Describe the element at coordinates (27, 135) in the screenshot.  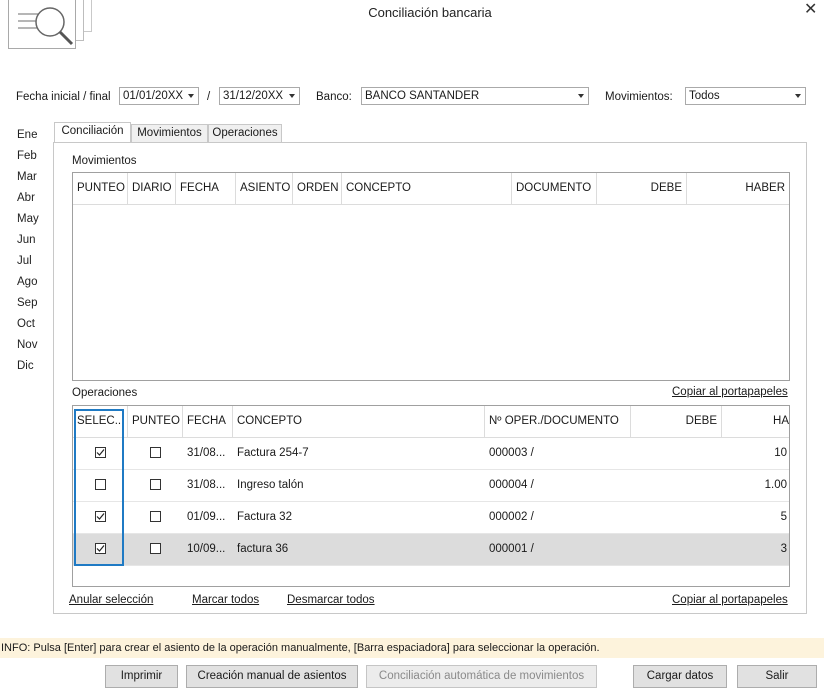
I see `month-ene: Ene` at that location.